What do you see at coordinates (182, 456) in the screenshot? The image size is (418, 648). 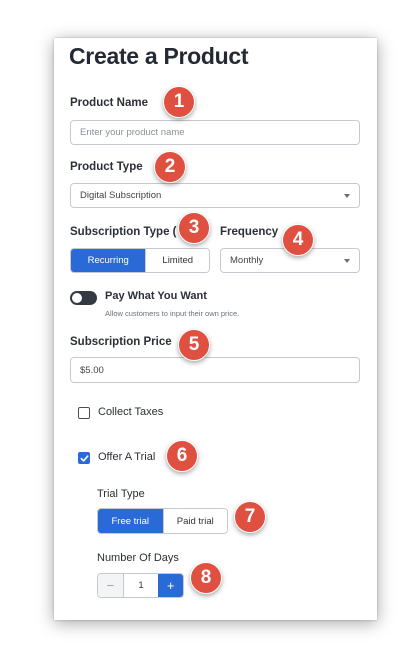 I see `annotation-badge-6: 6` at bounding box center [182, 456].